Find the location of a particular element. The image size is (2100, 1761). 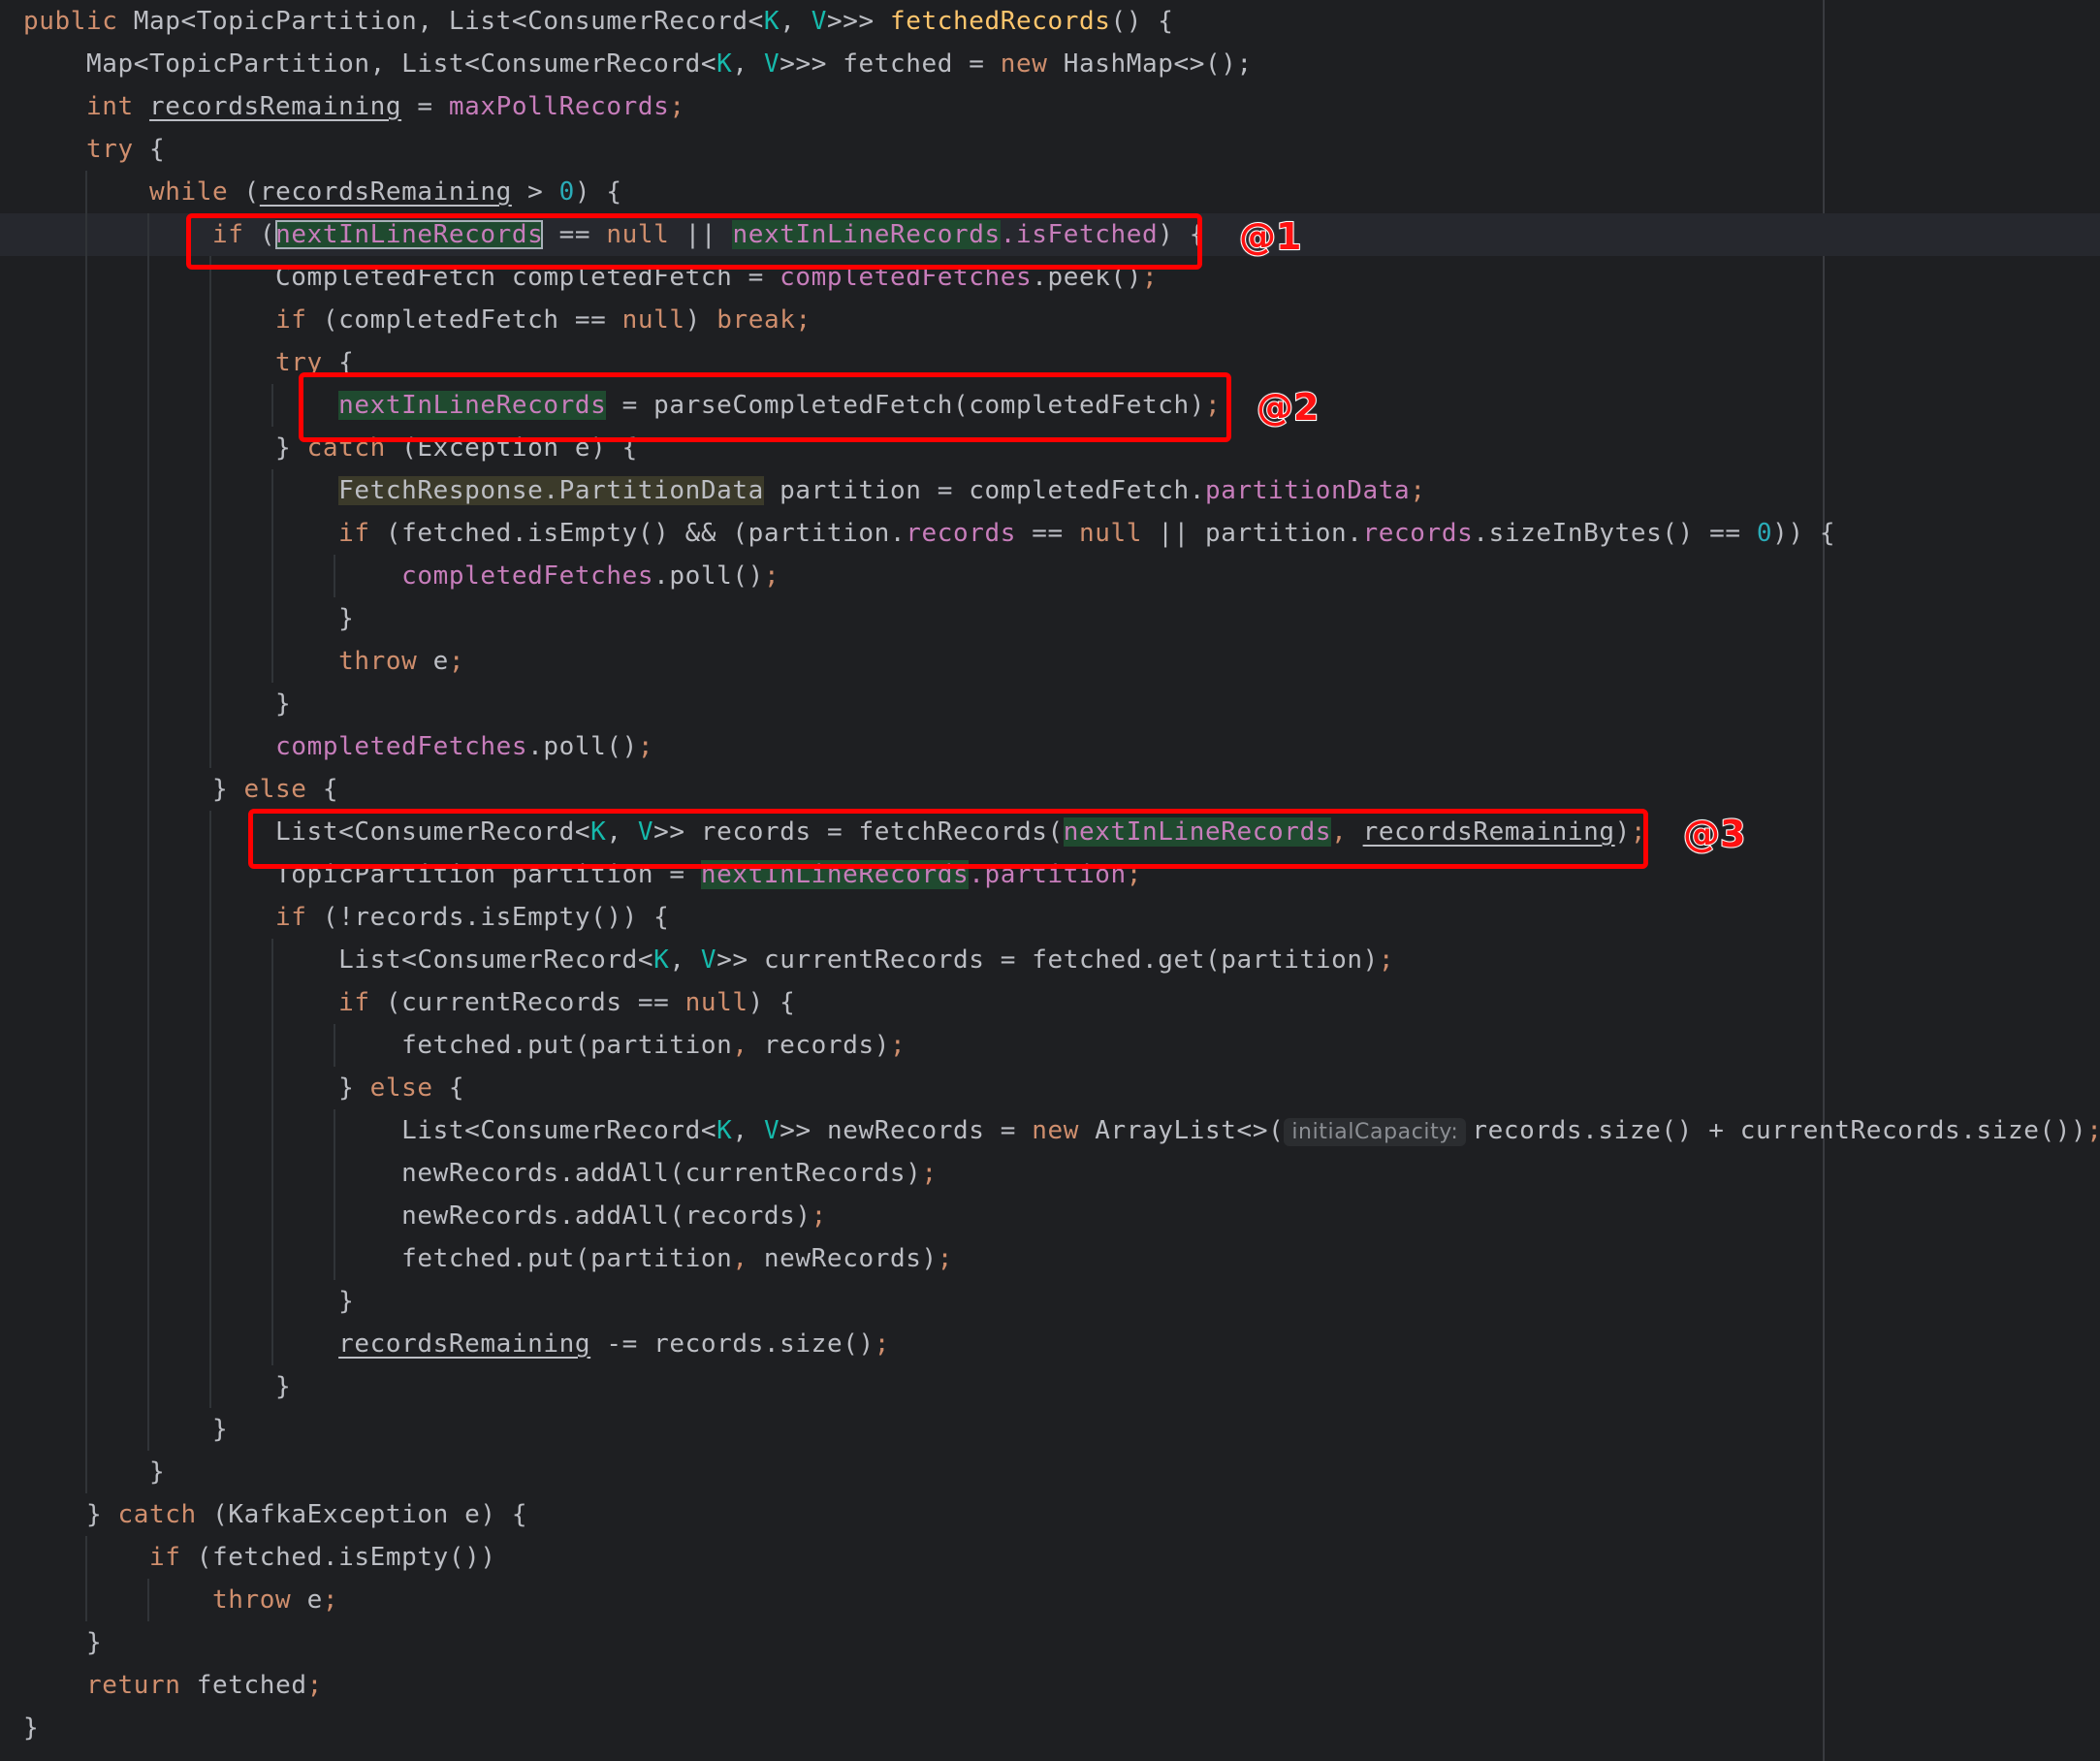

code-token: (fetched.isEmpty() && (partition. is located at coordinates (646, 533).